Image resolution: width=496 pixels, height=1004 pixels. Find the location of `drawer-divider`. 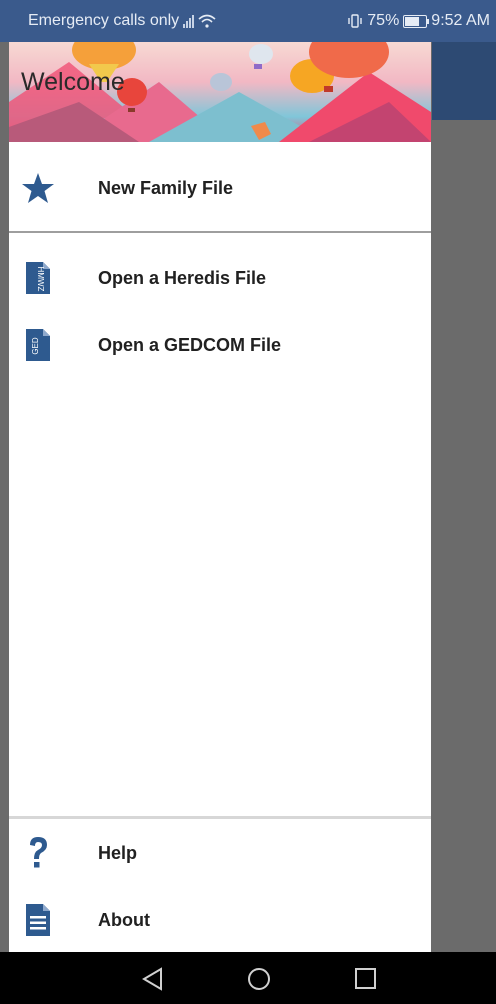

drawer-divider is located at coordinates (220, 232).